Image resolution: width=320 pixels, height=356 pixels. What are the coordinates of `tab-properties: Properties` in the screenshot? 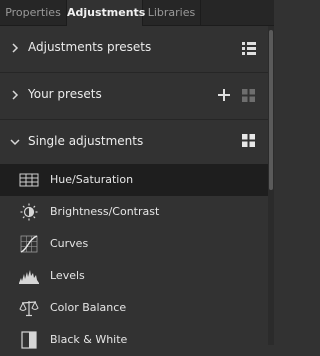 It's located at (33, 12).